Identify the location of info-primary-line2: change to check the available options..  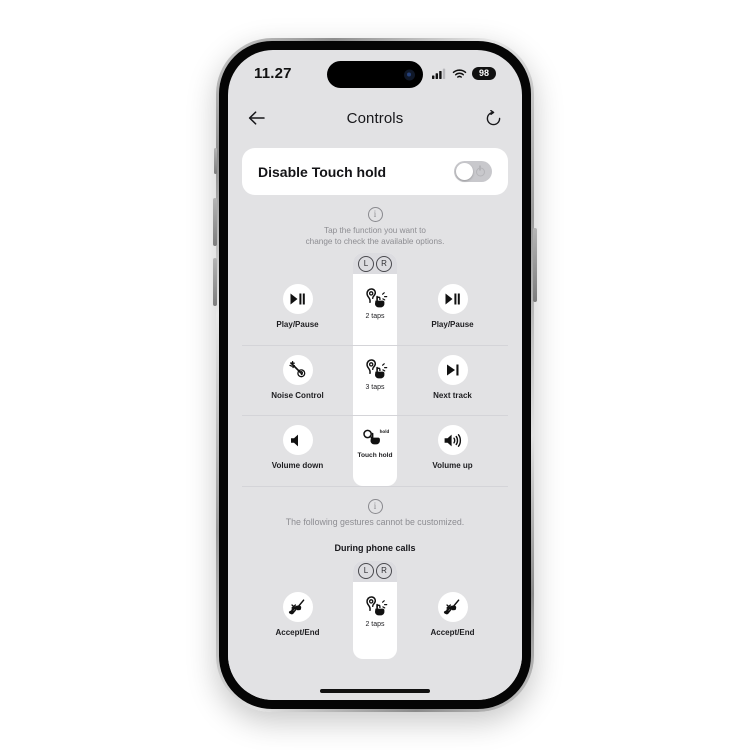
(375, 242).